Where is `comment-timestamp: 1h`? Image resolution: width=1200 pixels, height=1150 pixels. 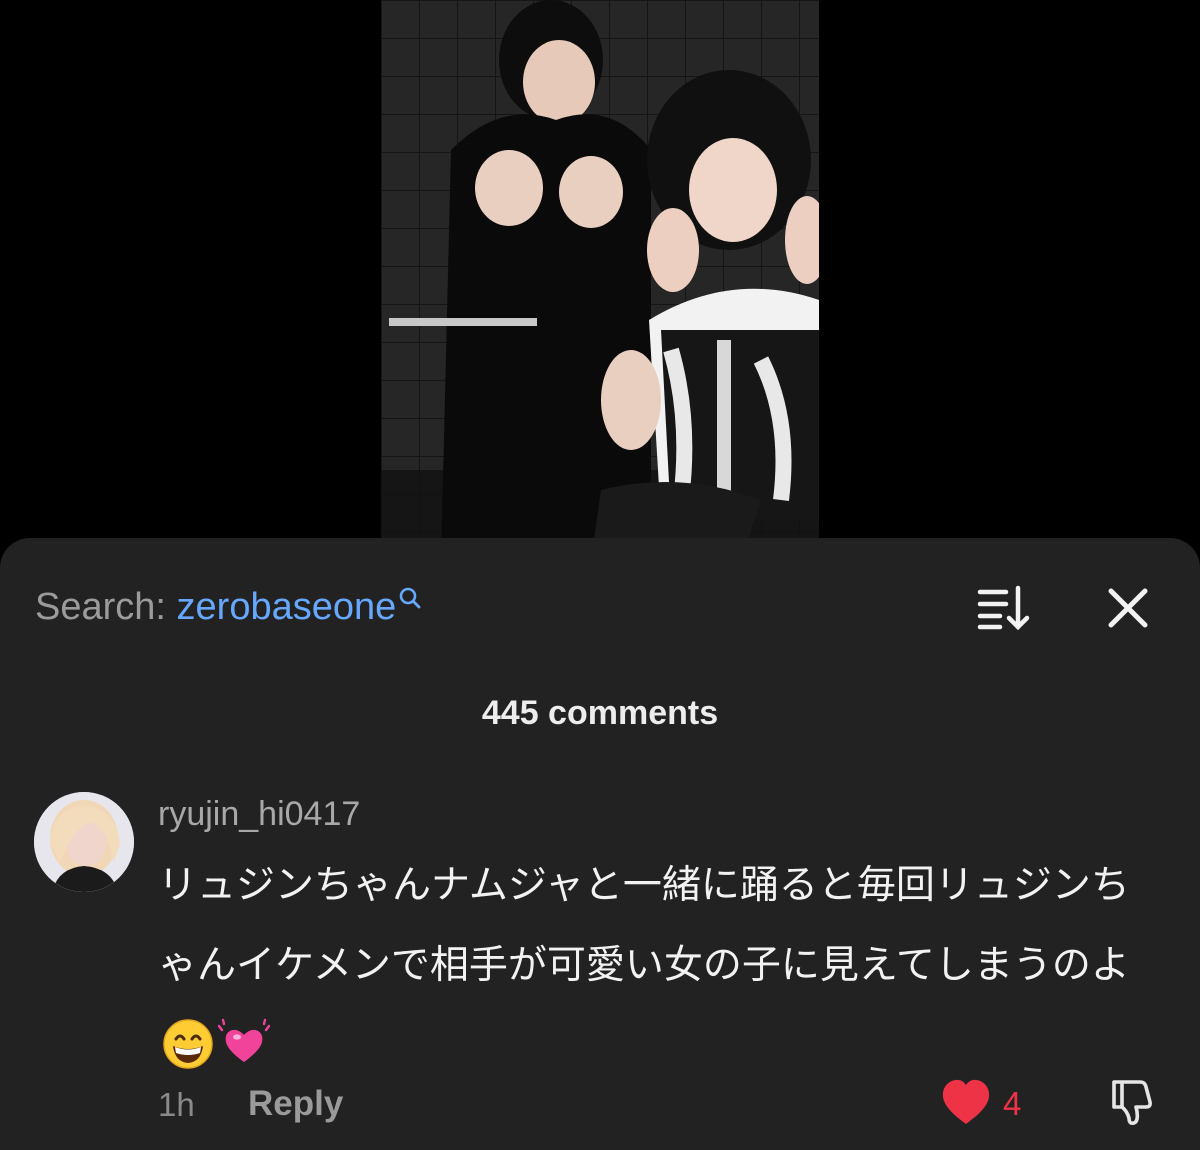 comment-timestamp: 1h is located at coordinates (176, 1104).